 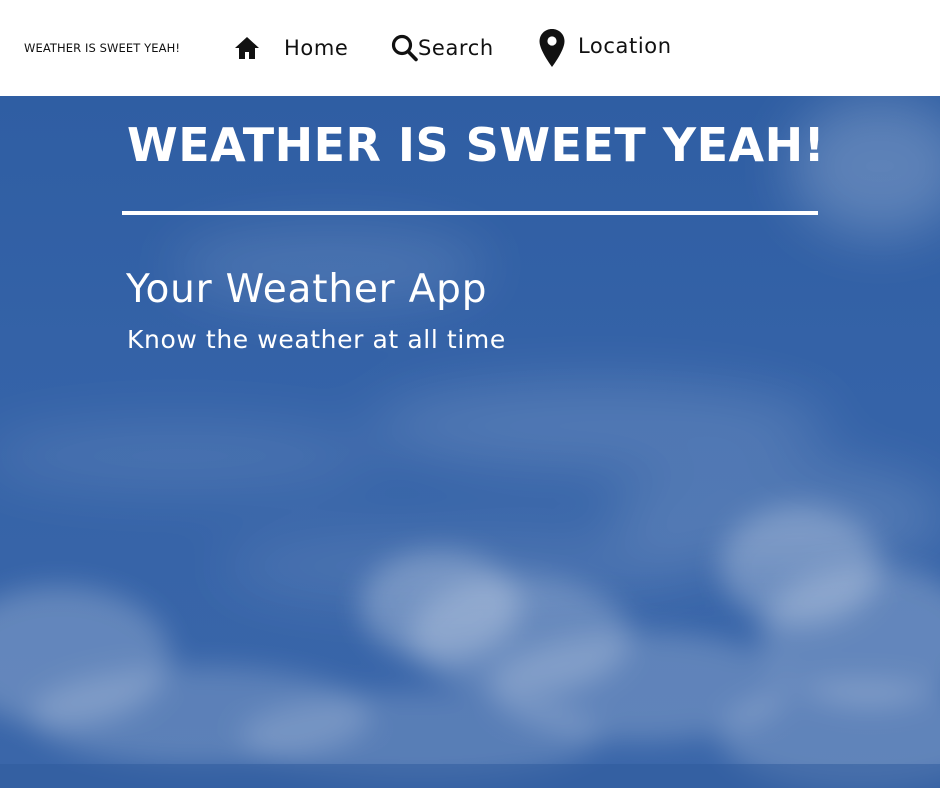 I want to click on search-icon, so click(x=404, y=48).